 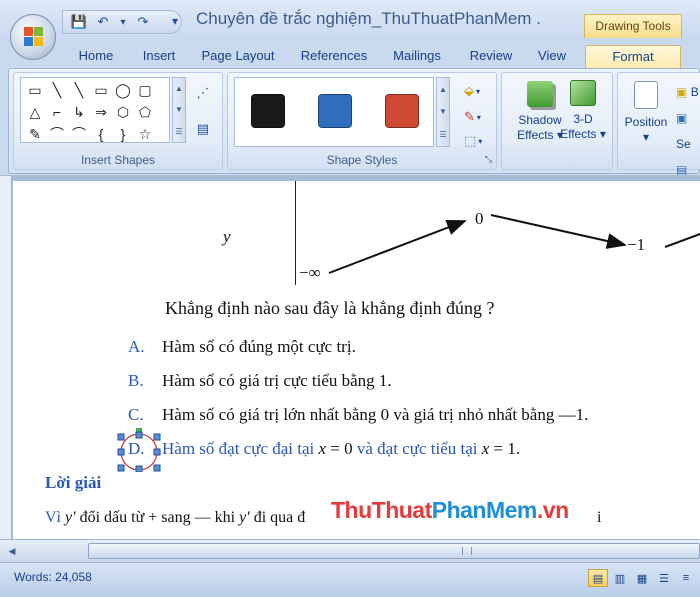 I want to click on shape-option-icon: ↳, so click(x=79, y=112).